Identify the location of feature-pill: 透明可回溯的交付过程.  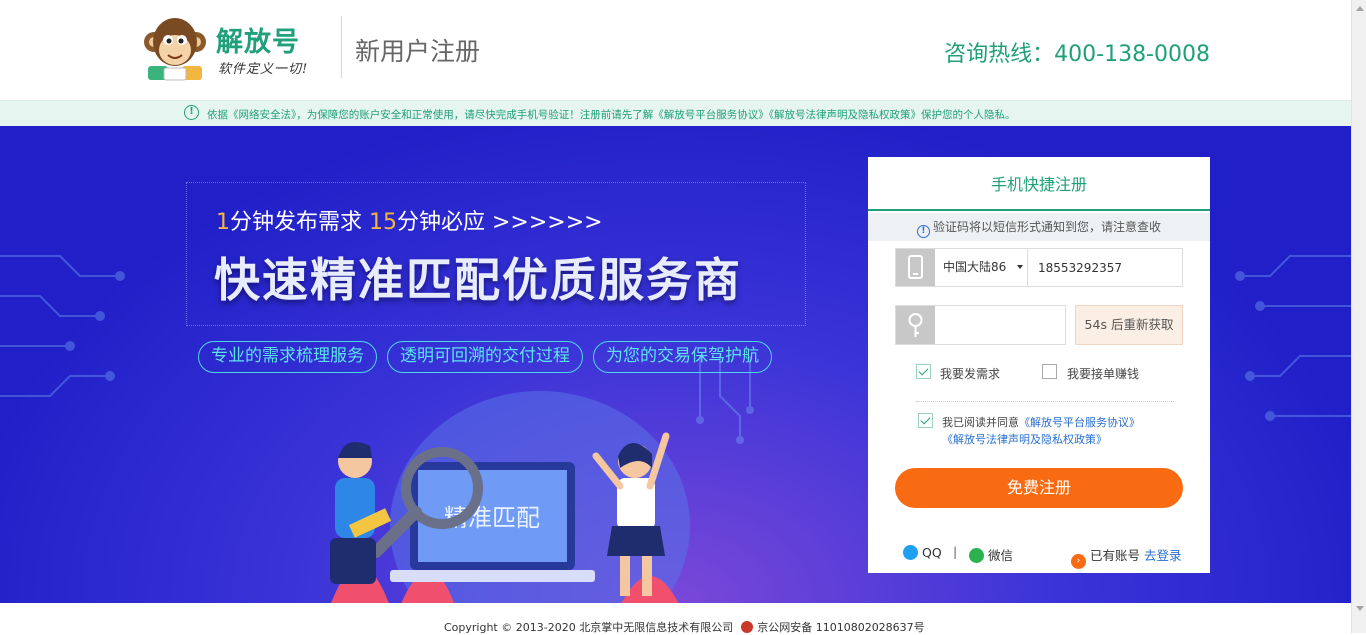
(485, 357).